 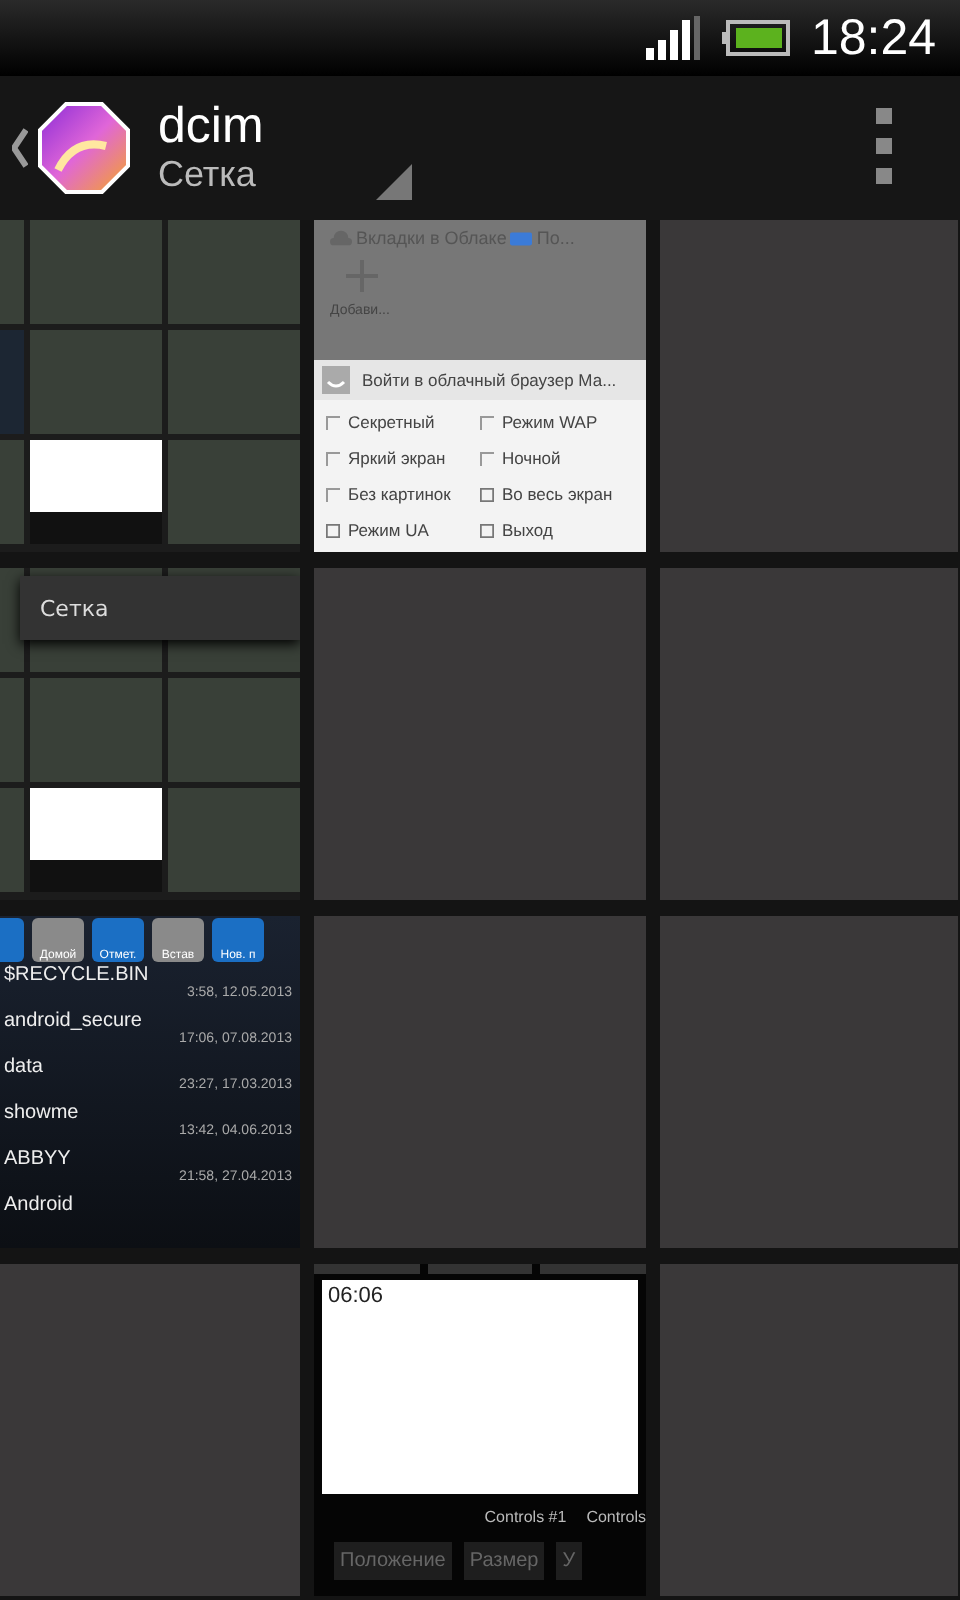 I want to click on clock-text: 06:06, so click(x=356, y=1296).